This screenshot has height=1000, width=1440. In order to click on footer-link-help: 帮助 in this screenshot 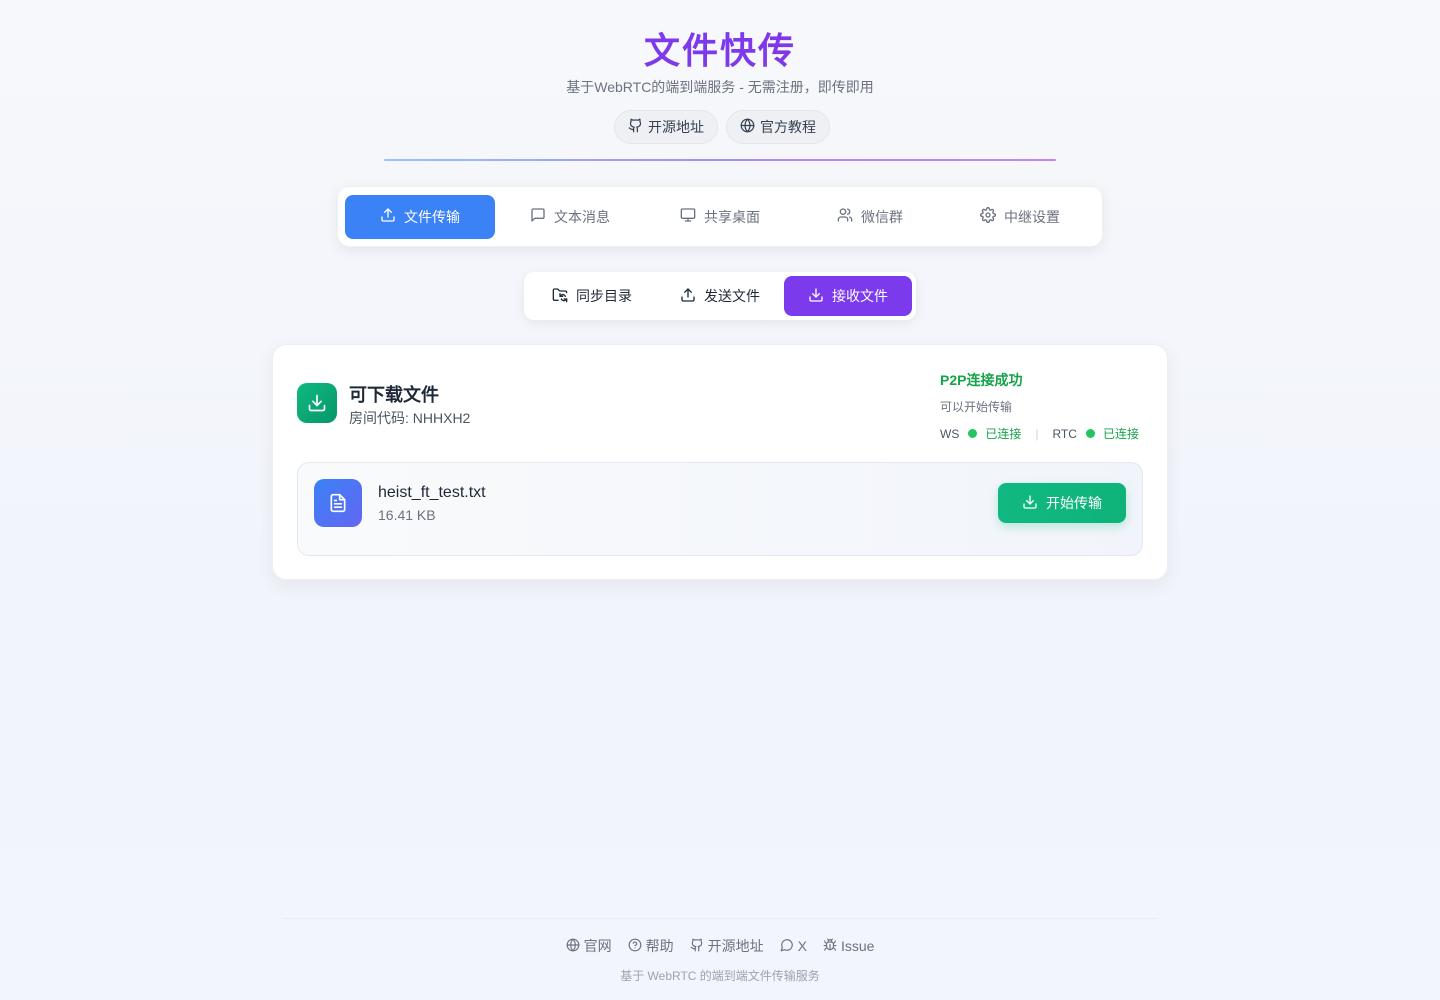, I will do `click(651, 946)`.